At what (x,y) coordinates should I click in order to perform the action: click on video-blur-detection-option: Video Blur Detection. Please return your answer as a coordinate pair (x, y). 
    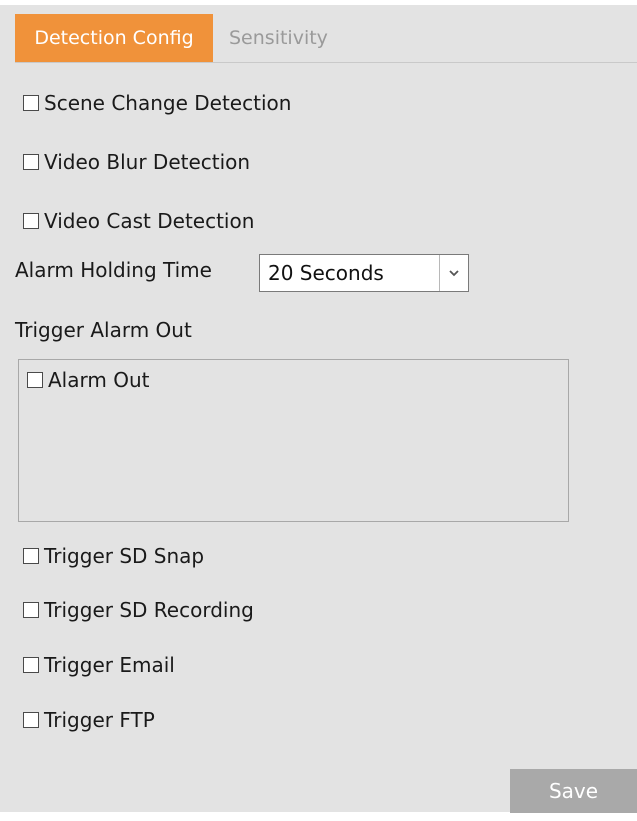
    Looking at the image, I should click on (136, 162).